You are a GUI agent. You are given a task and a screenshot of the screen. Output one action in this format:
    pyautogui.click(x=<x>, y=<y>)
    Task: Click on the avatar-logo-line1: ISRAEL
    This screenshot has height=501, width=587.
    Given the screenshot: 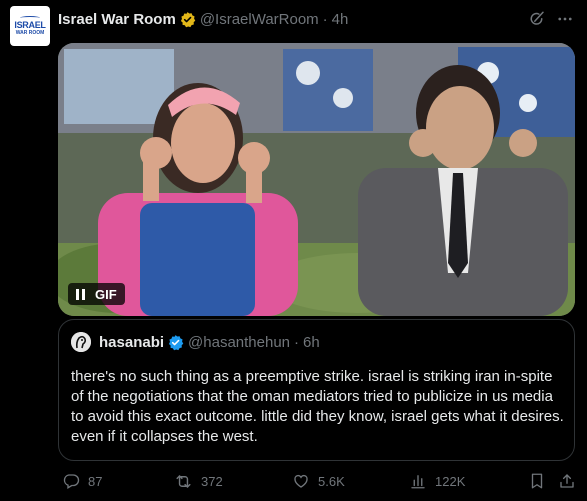 What is the action you would take?
    pyautogui.click(x=30, y=25)
    